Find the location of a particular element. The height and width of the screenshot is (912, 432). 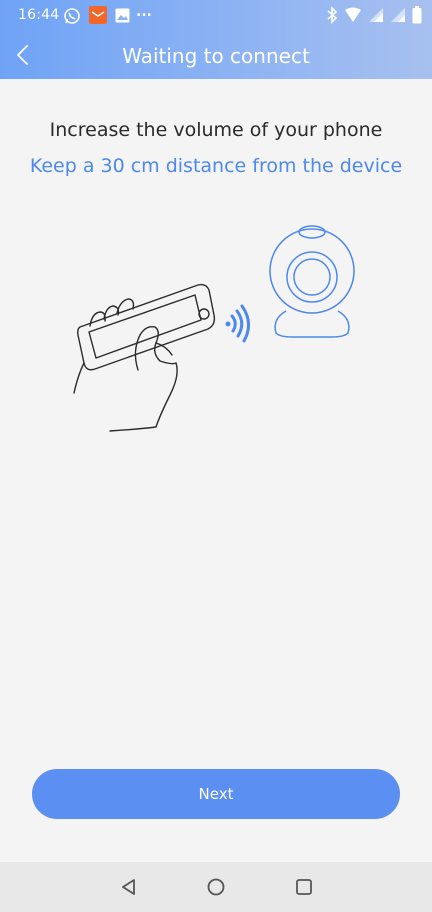

page-title: Waiting to connect is located at coordinates (216, 56).